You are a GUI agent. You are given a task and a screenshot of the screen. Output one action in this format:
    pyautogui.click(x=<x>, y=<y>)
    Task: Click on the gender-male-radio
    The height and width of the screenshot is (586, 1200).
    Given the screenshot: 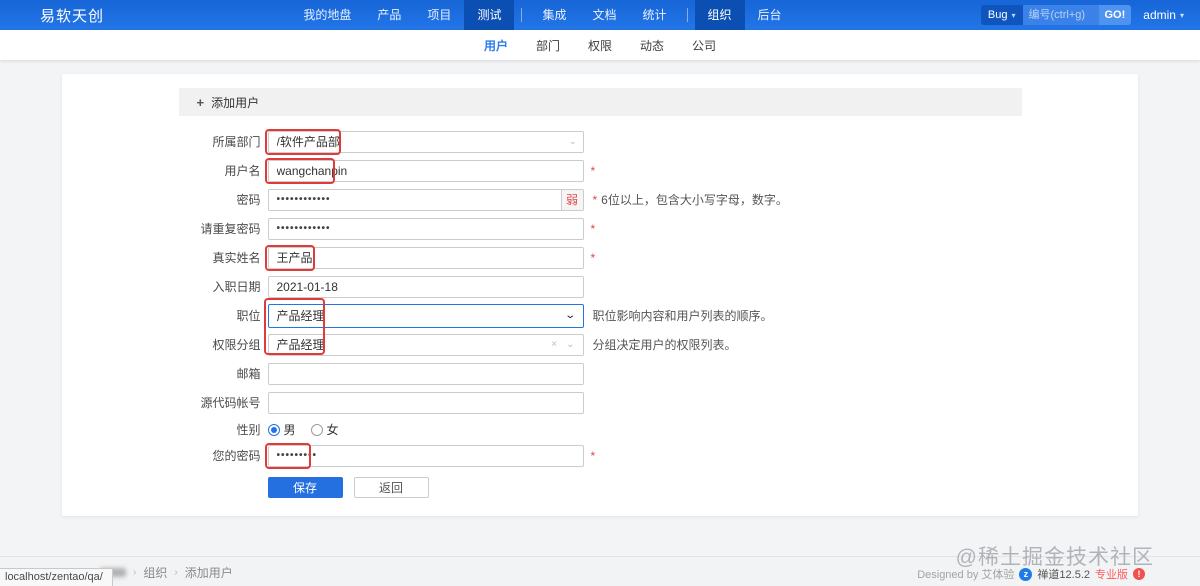 What is the action you would take?
    pyautogui.click(x=273, y=429)
    